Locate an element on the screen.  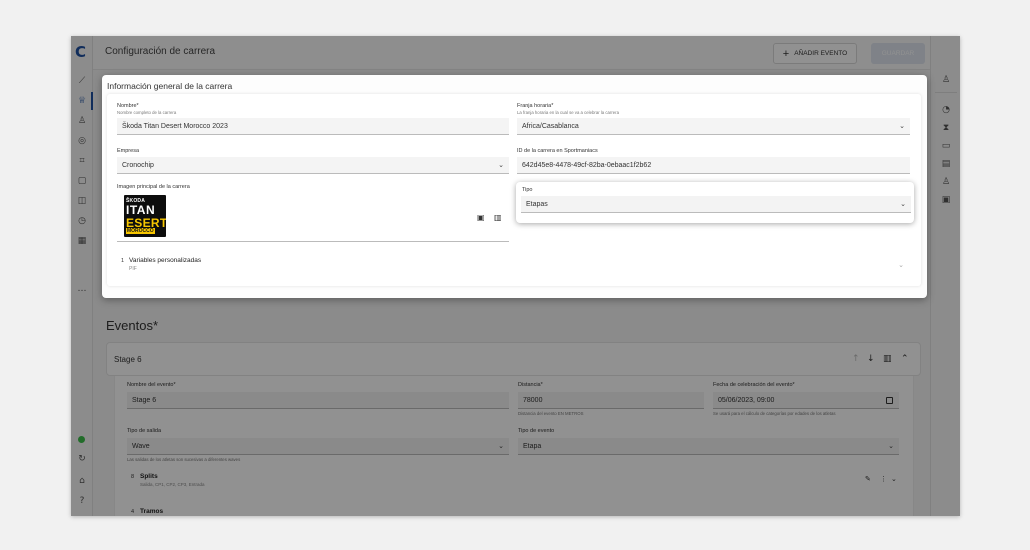
logo-line-2: ITAN is located at coordinates (141, 210).